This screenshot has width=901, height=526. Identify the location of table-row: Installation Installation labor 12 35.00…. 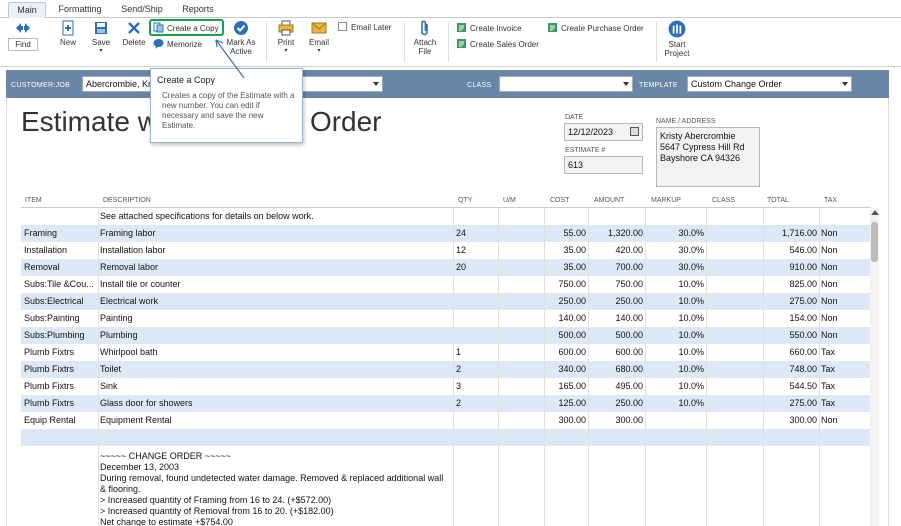
(446, 250).